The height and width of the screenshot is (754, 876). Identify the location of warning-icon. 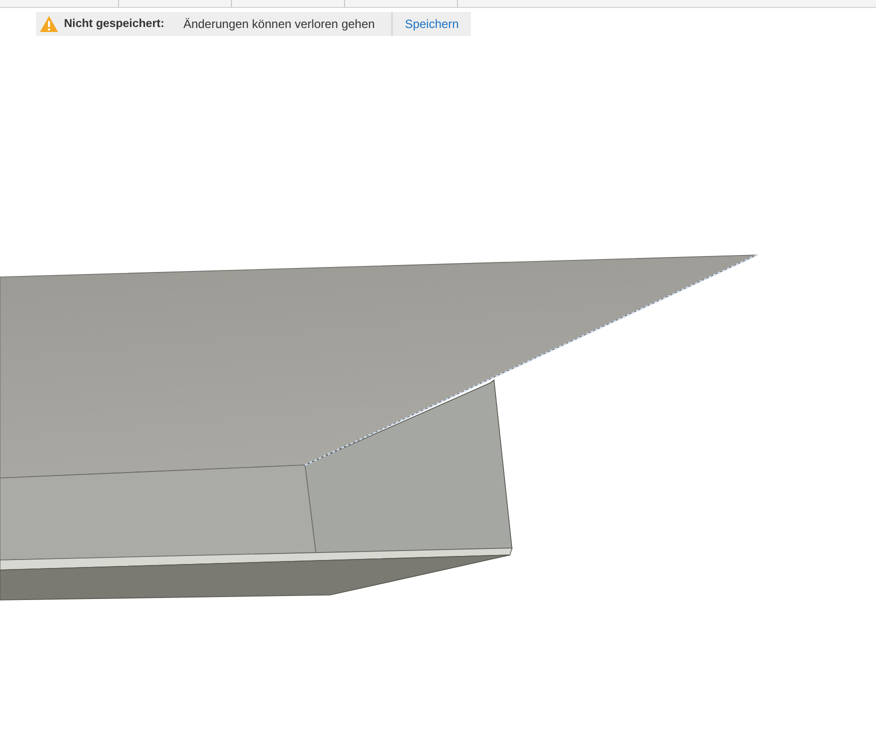
(49, 24).